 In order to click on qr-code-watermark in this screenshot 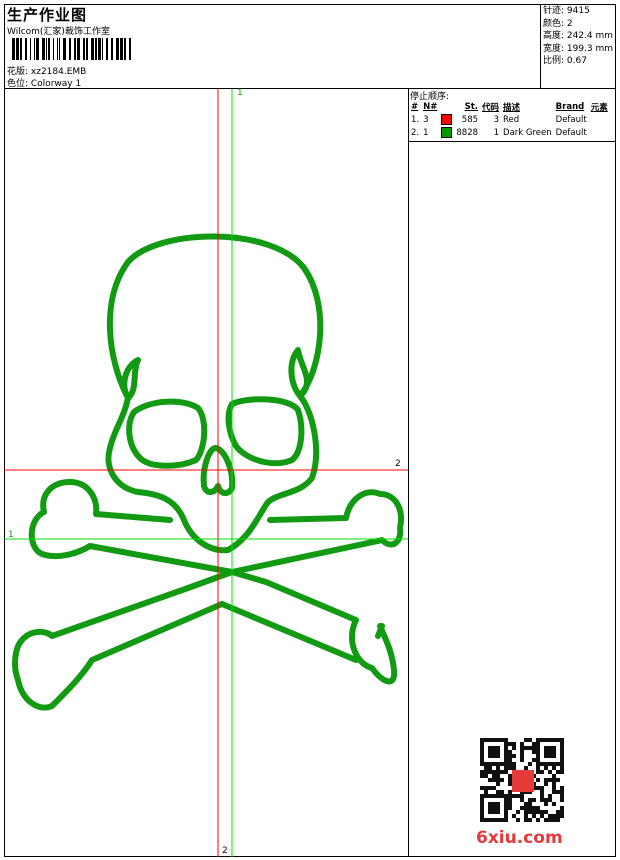, I will do `click(522, 780)`.